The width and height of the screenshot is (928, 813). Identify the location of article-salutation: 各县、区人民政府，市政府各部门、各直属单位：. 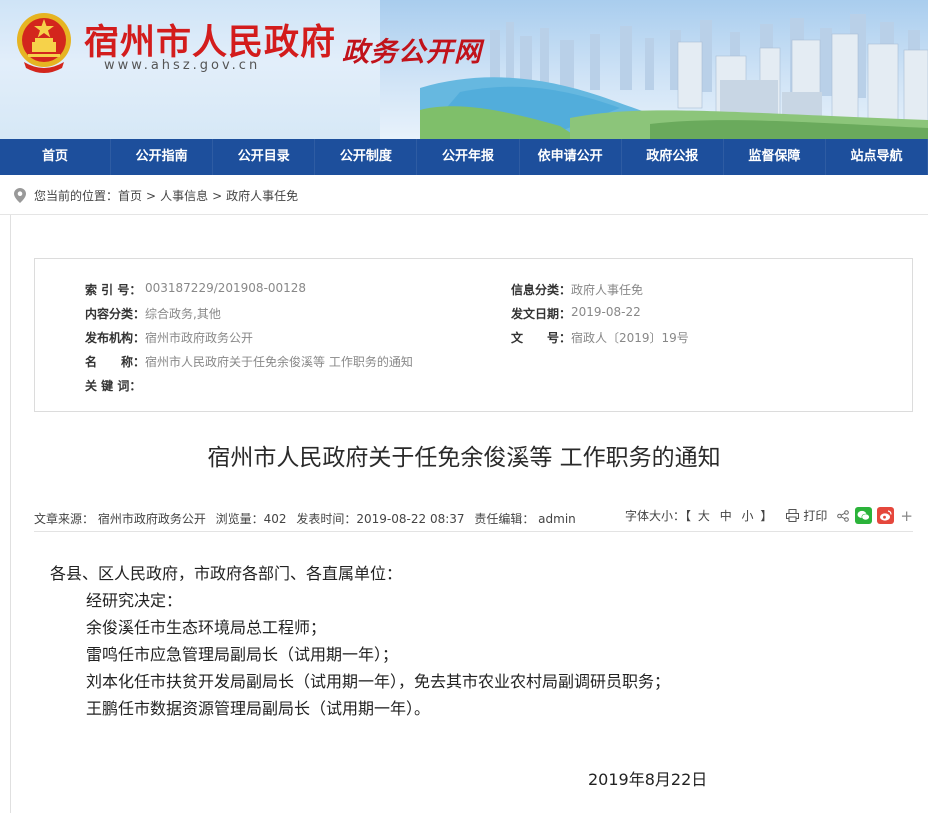
(226, 573).